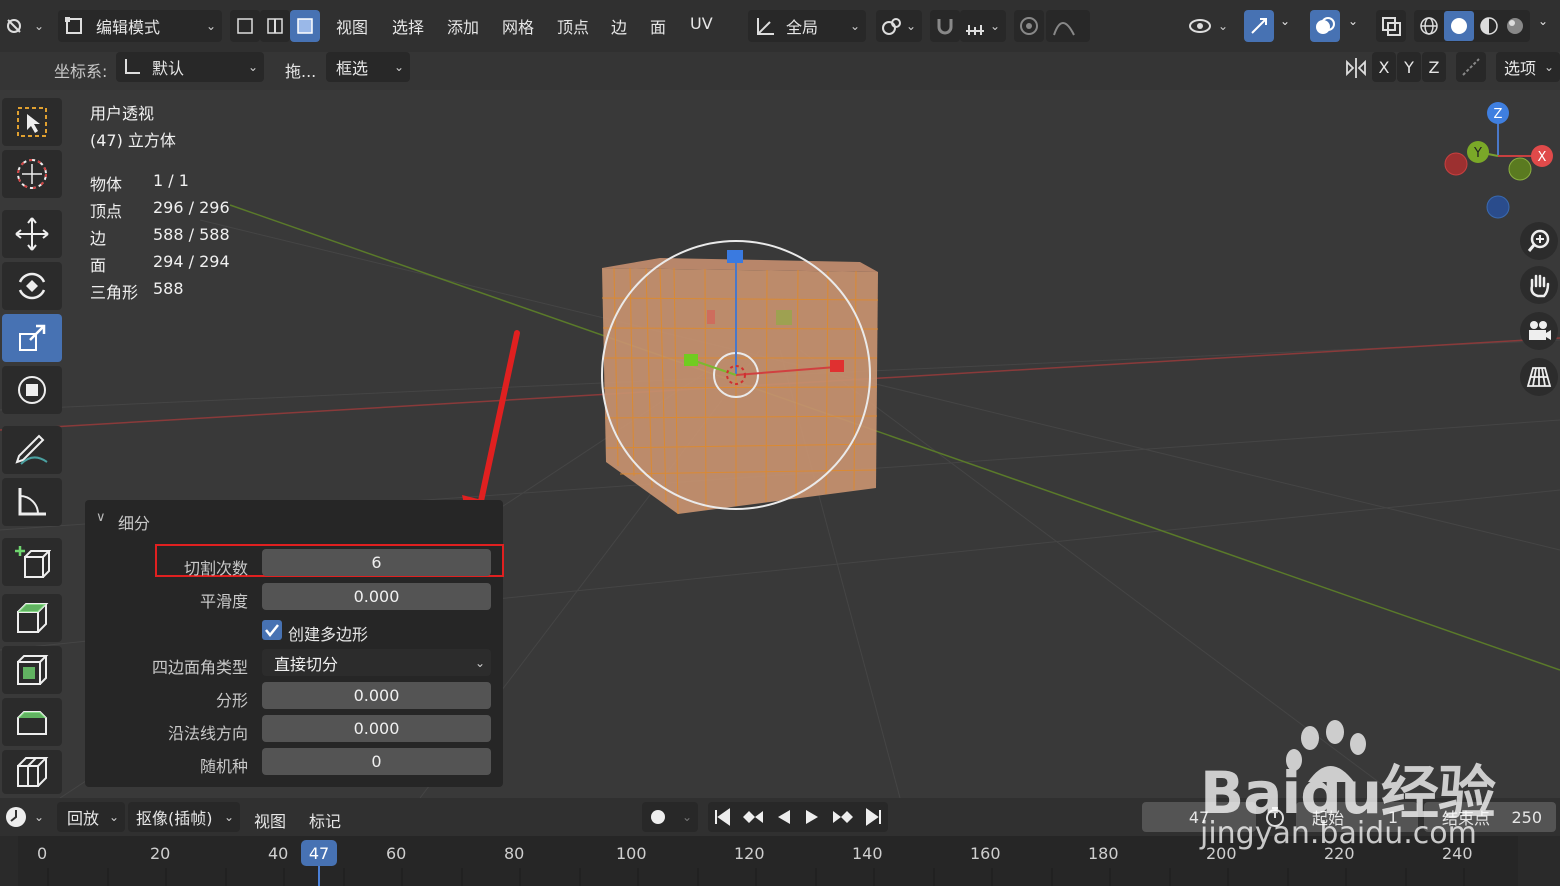  What do you see at coordinates (73, 25) in the screenshot?
I see `mesh-edit-icon` at bounding box center [73, 25].